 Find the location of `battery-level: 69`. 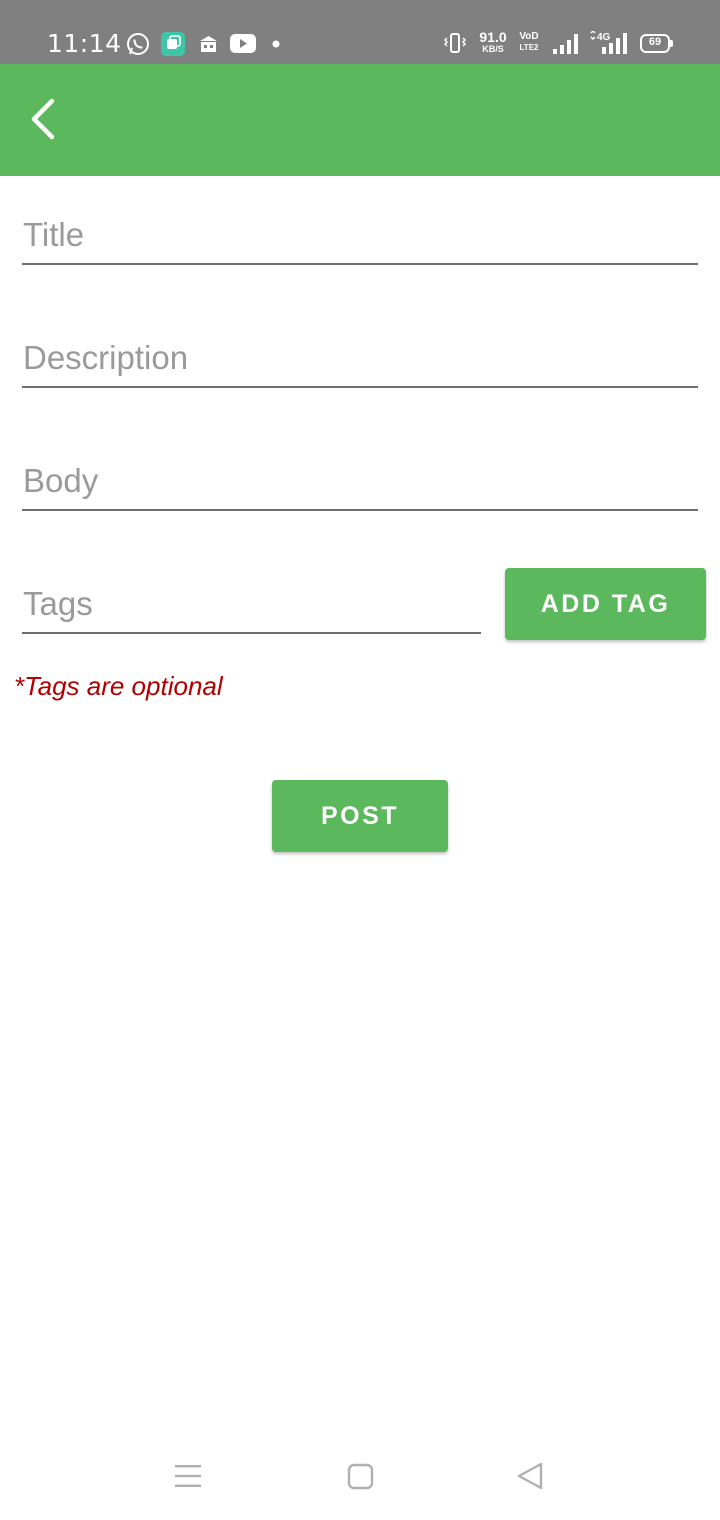

battery-level: 69 is located at coordinates (655, 42).